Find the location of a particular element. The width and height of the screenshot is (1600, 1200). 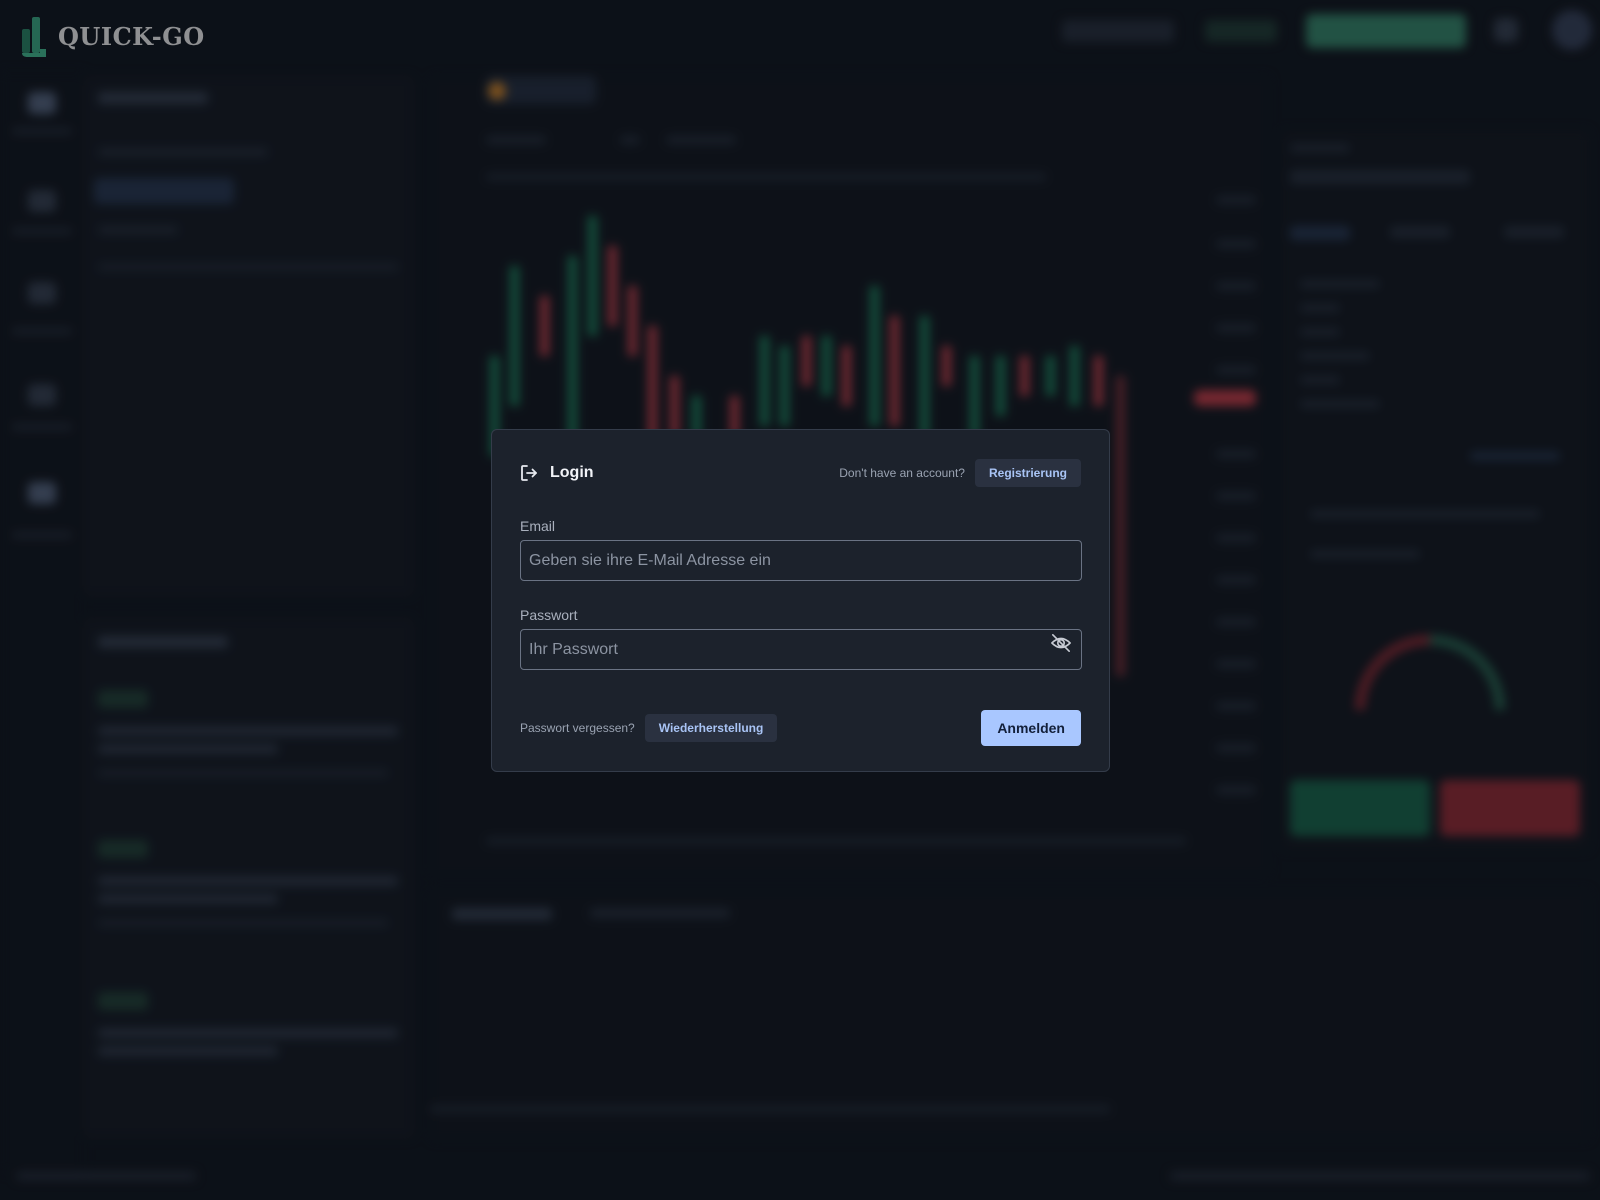

email-label: Email is located at coordinates (538, 526).